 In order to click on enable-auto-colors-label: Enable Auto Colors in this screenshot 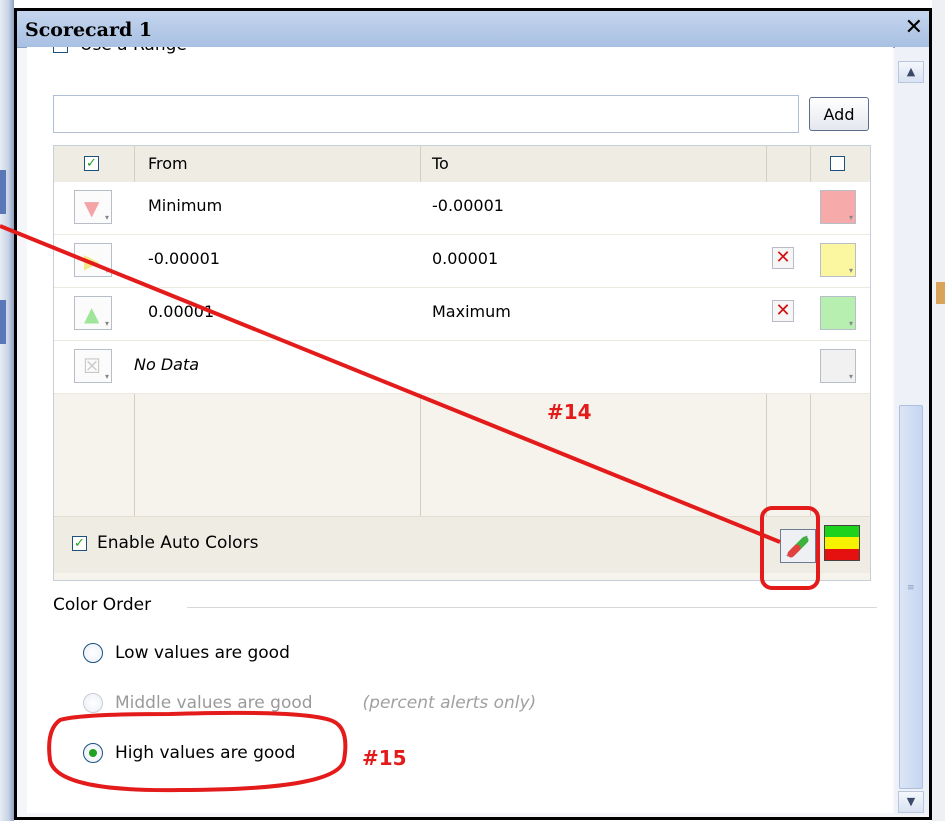, I will do `click(178, 543)`.